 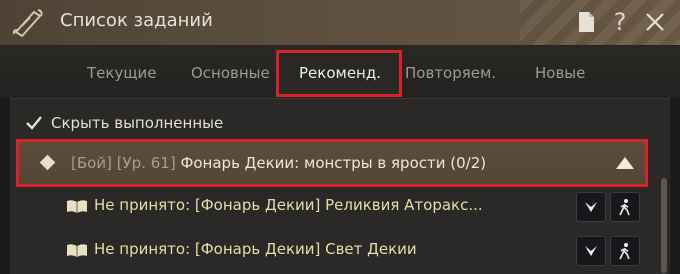 I want to click on diamond-icon, so click(x=47, y=162).